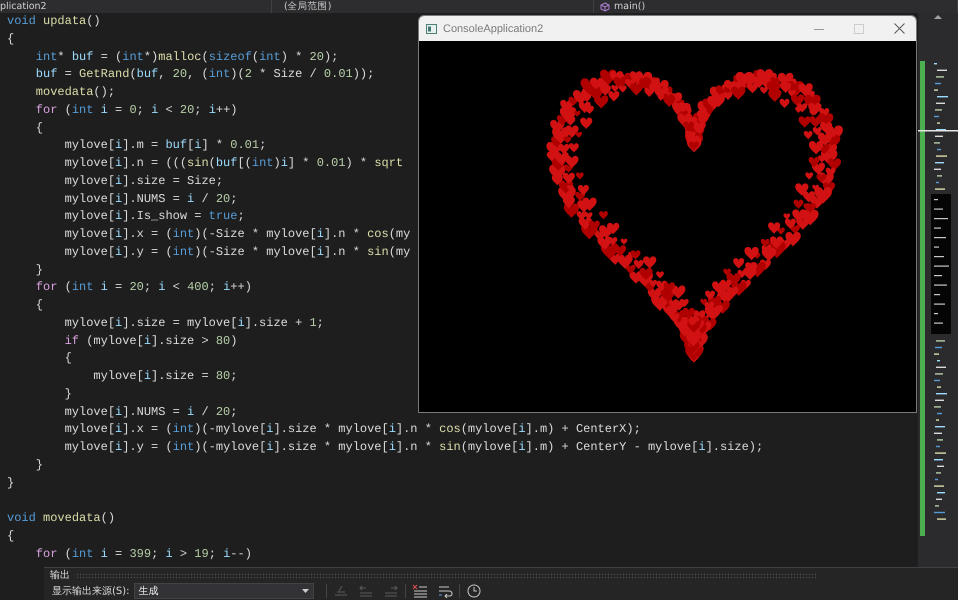 The width and height of the screenshot is (958, 600). Describe the element at coordinates (234, 164) in the screenshot. I see `code-line: mylove[i].n = (((sin(buf[(int)i] * 0.01) * sqrt` at that location.